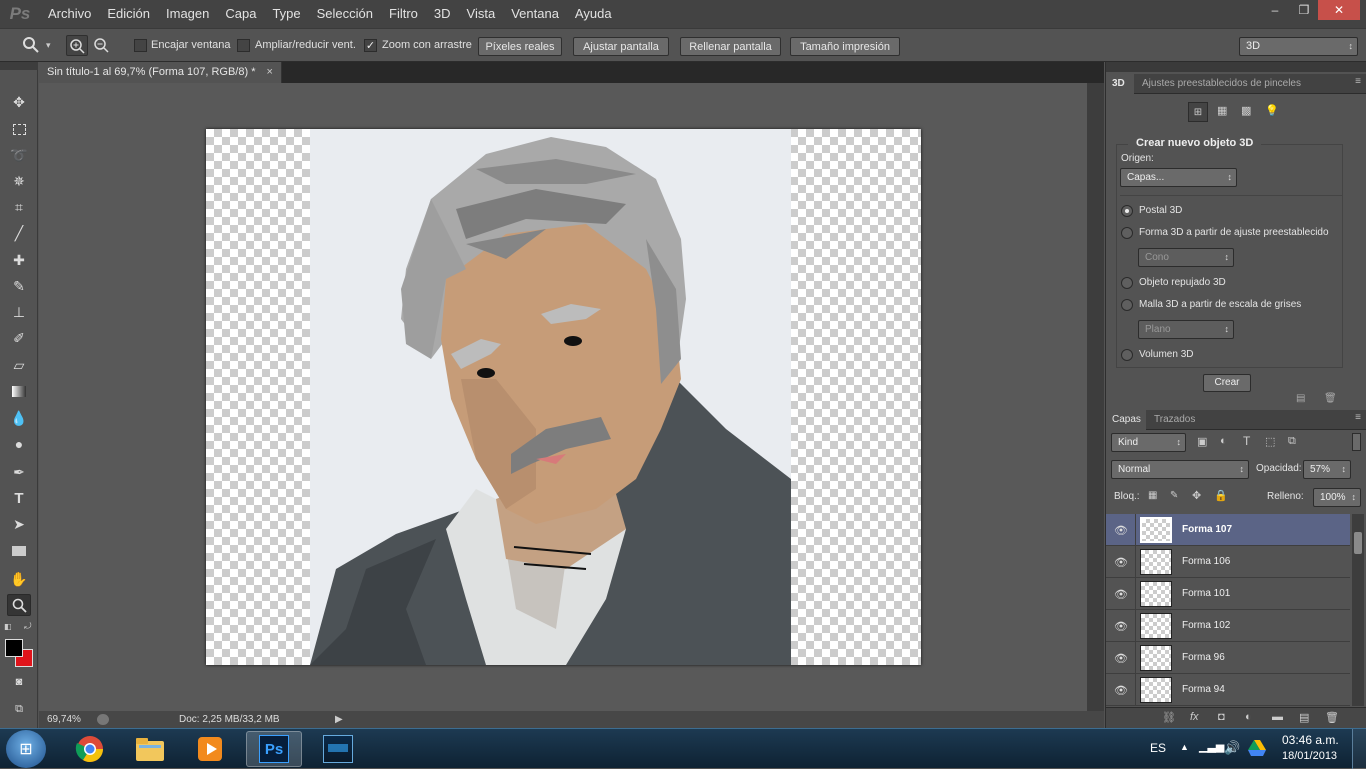 The width and height of the screenshot is (1366, 769). I want to click on lock-all-icon: 🔒, so click(1221, 495).